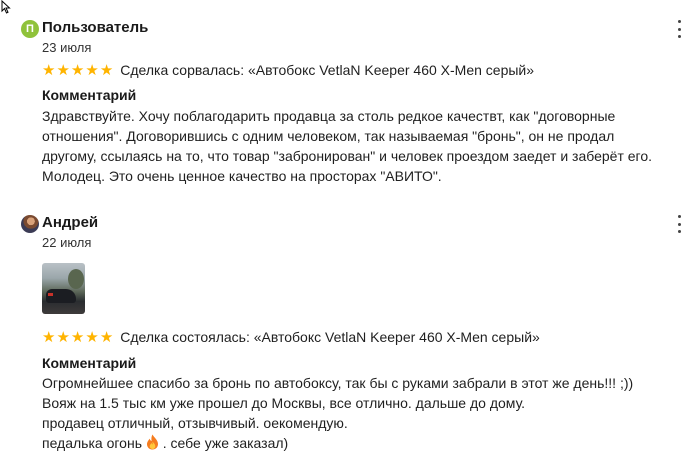 The width and height of the screenshot is (700, 475). I want to click on comment-text-part: педалька огонь, so click(94, 443).